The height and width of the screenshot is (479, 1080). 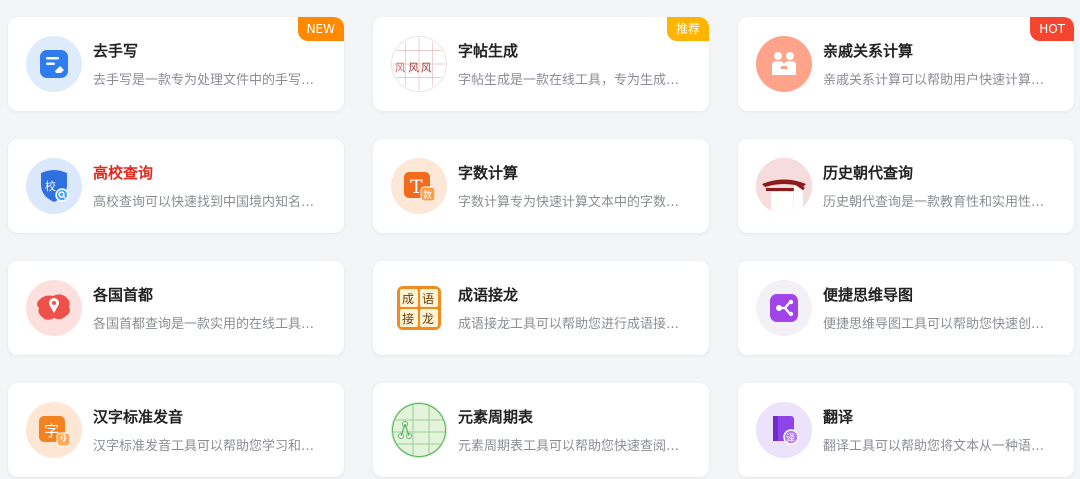 What do you see at coordinates (937, 80) in the screenshot?
I see `tool-description: 亲戚关系计算可以帮助用户快速计算亲戚之间的称呼` at bounding box center [937, 80].